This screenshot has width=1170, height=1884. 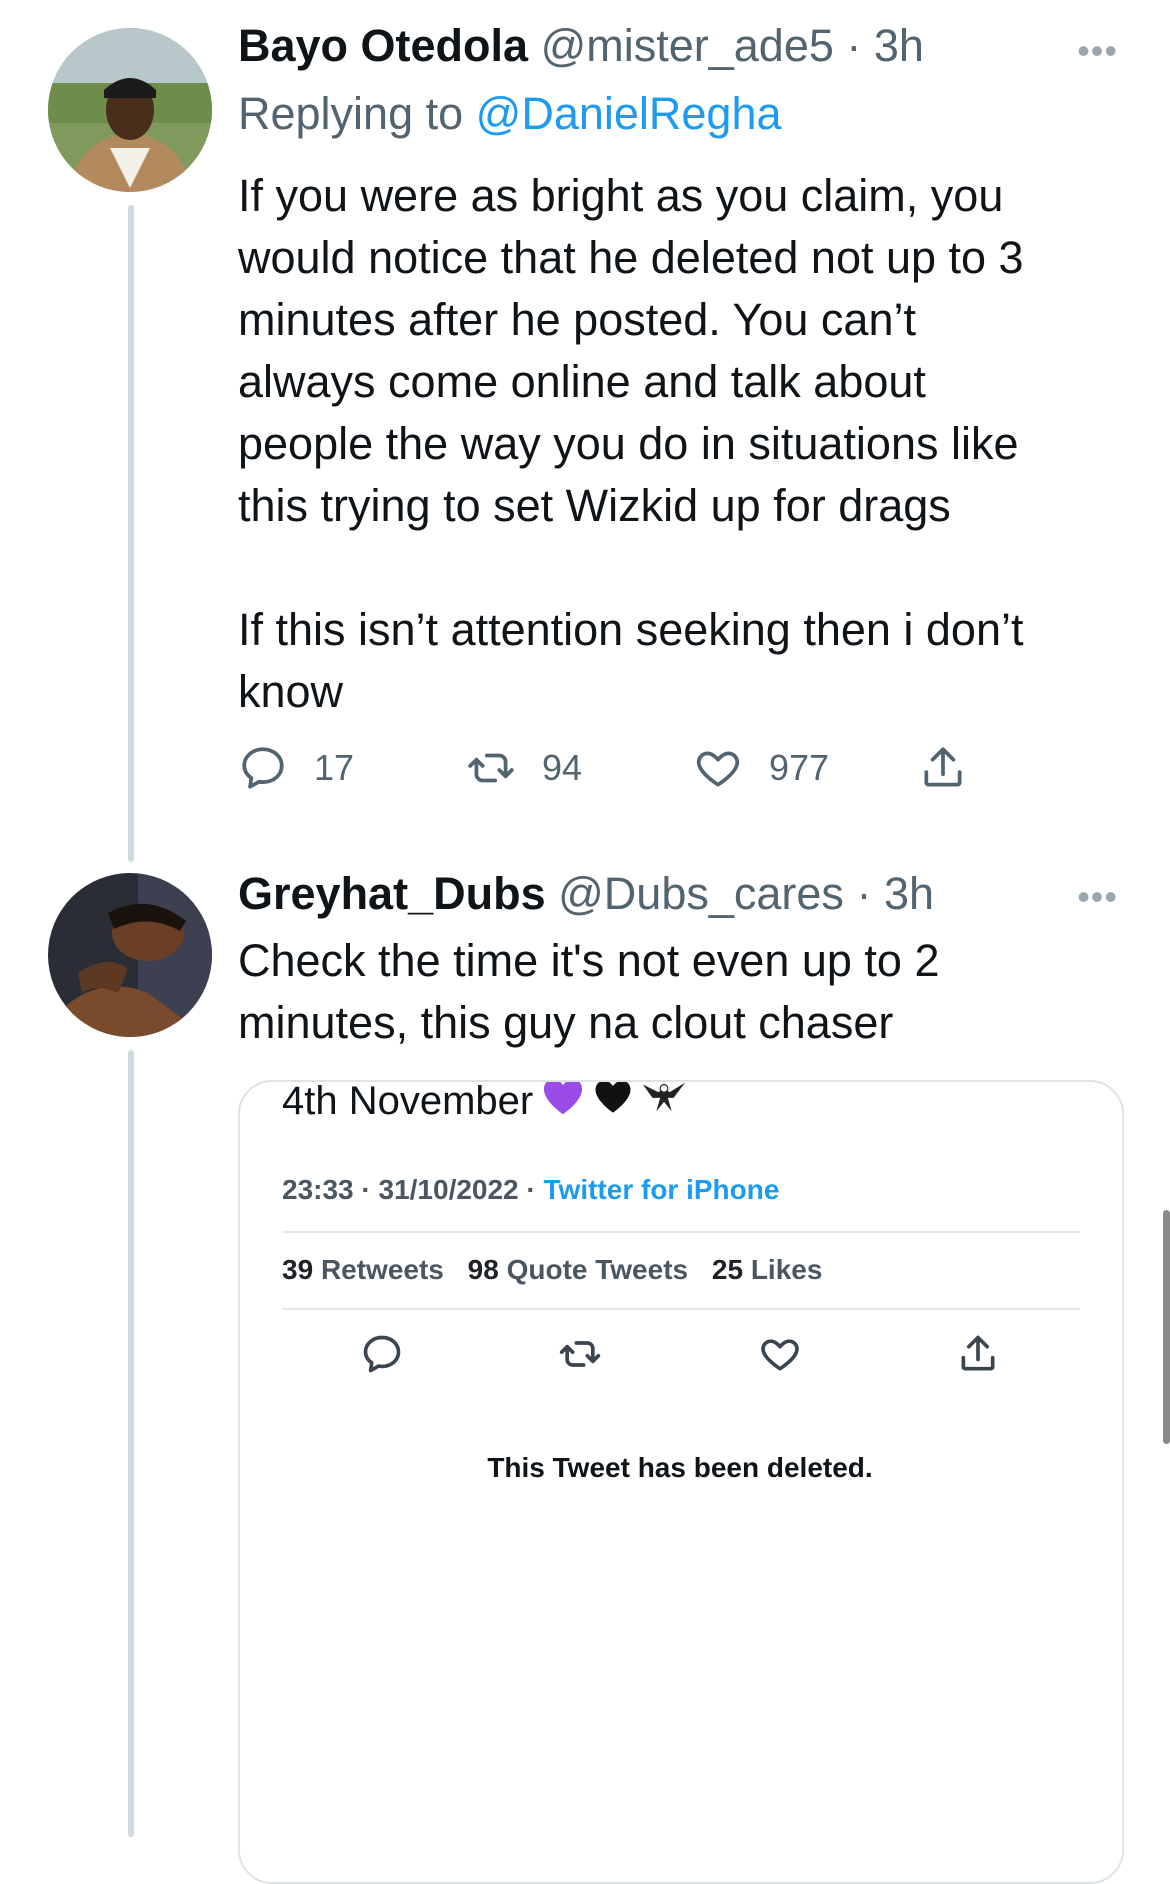 I want to click on embedded-timestamp: 23:33 · 31/10/2022 · Twitter for iPhone, so click(x=530, y=1190).